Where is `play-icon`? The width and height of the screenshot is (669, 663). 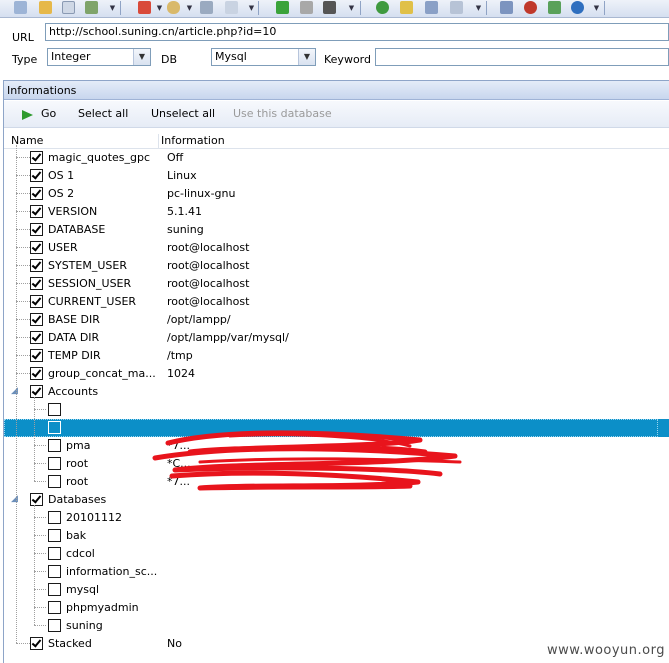
play-icon is located at coordinates (282, 7).